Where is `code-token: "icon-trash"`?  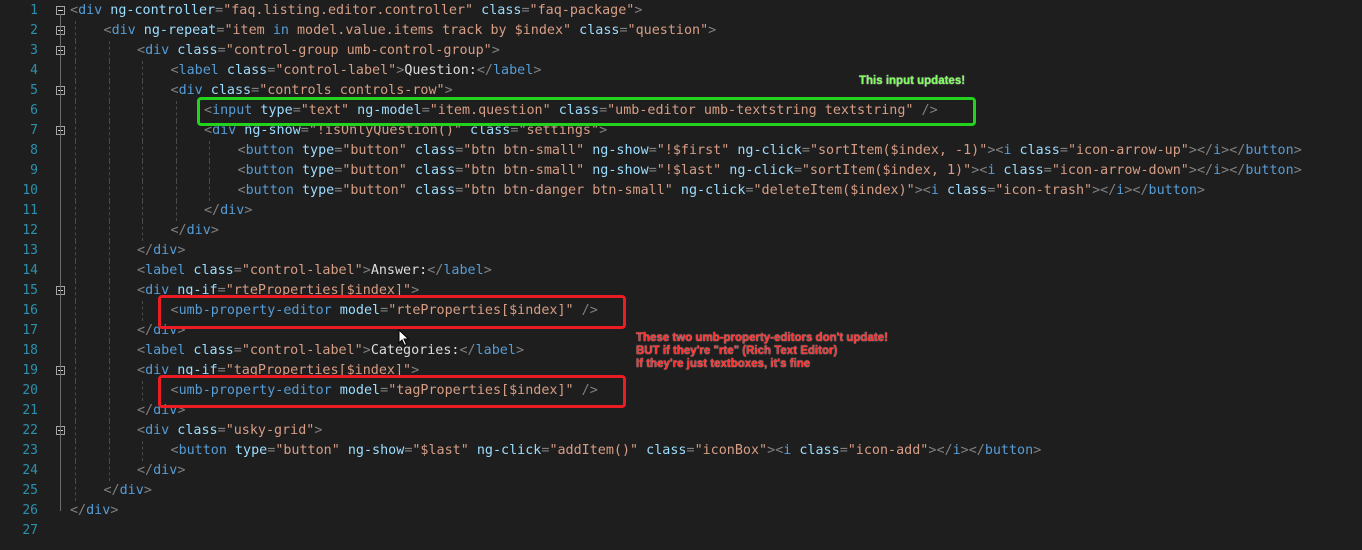
code-token: "icon-trash" is located at coordinates (1044, 190).